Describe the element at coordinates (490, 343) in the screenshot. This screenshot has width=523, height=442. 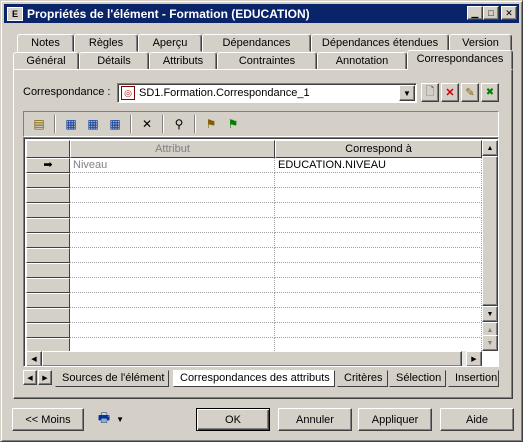
I see `scroll-down-disabled-icon: ▼` at that location.